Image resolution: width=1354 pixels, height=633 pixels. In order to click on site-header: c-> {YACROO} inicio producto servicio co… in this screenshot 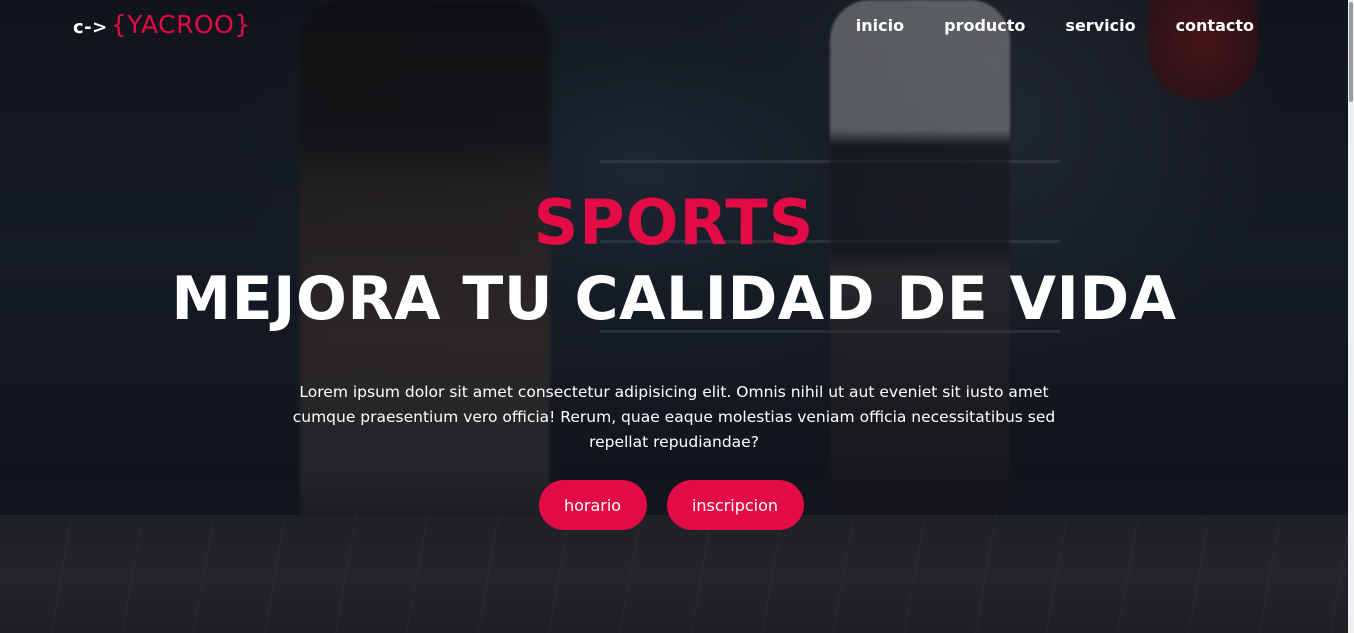, I will do `click(674, 28)`.